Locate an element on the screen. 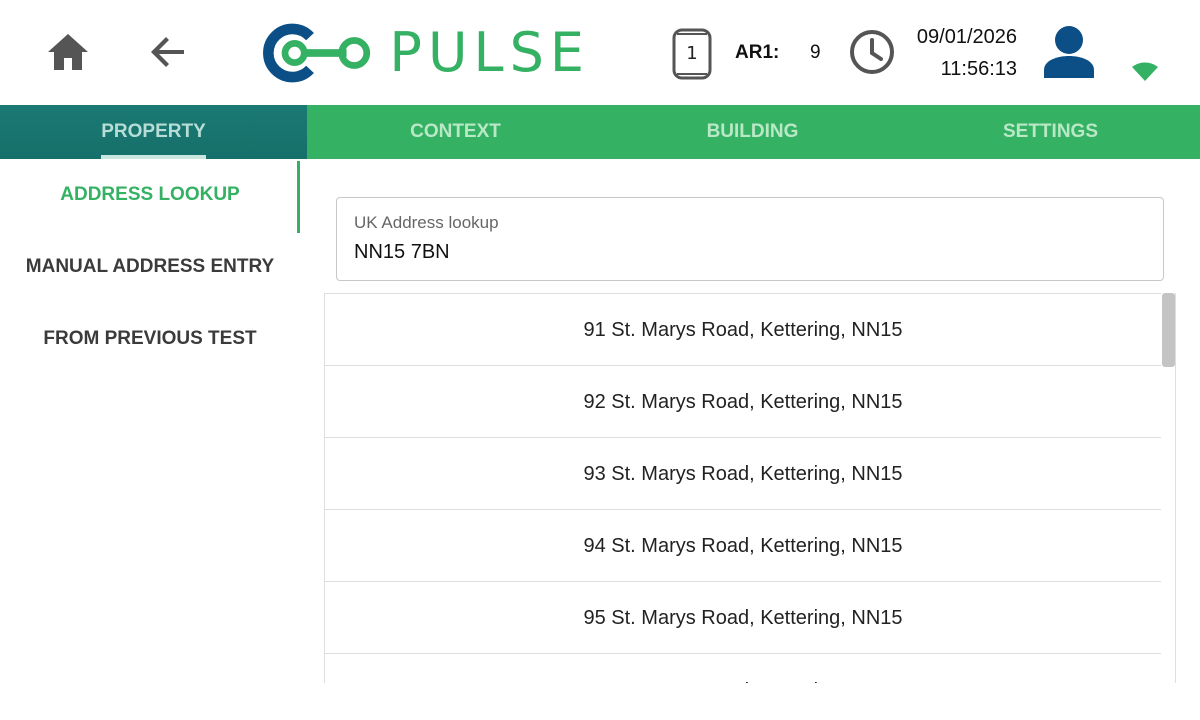  address-result-row: 96 St. Marys Road, Kettering, NN15 is located at coordinates (743, 668).